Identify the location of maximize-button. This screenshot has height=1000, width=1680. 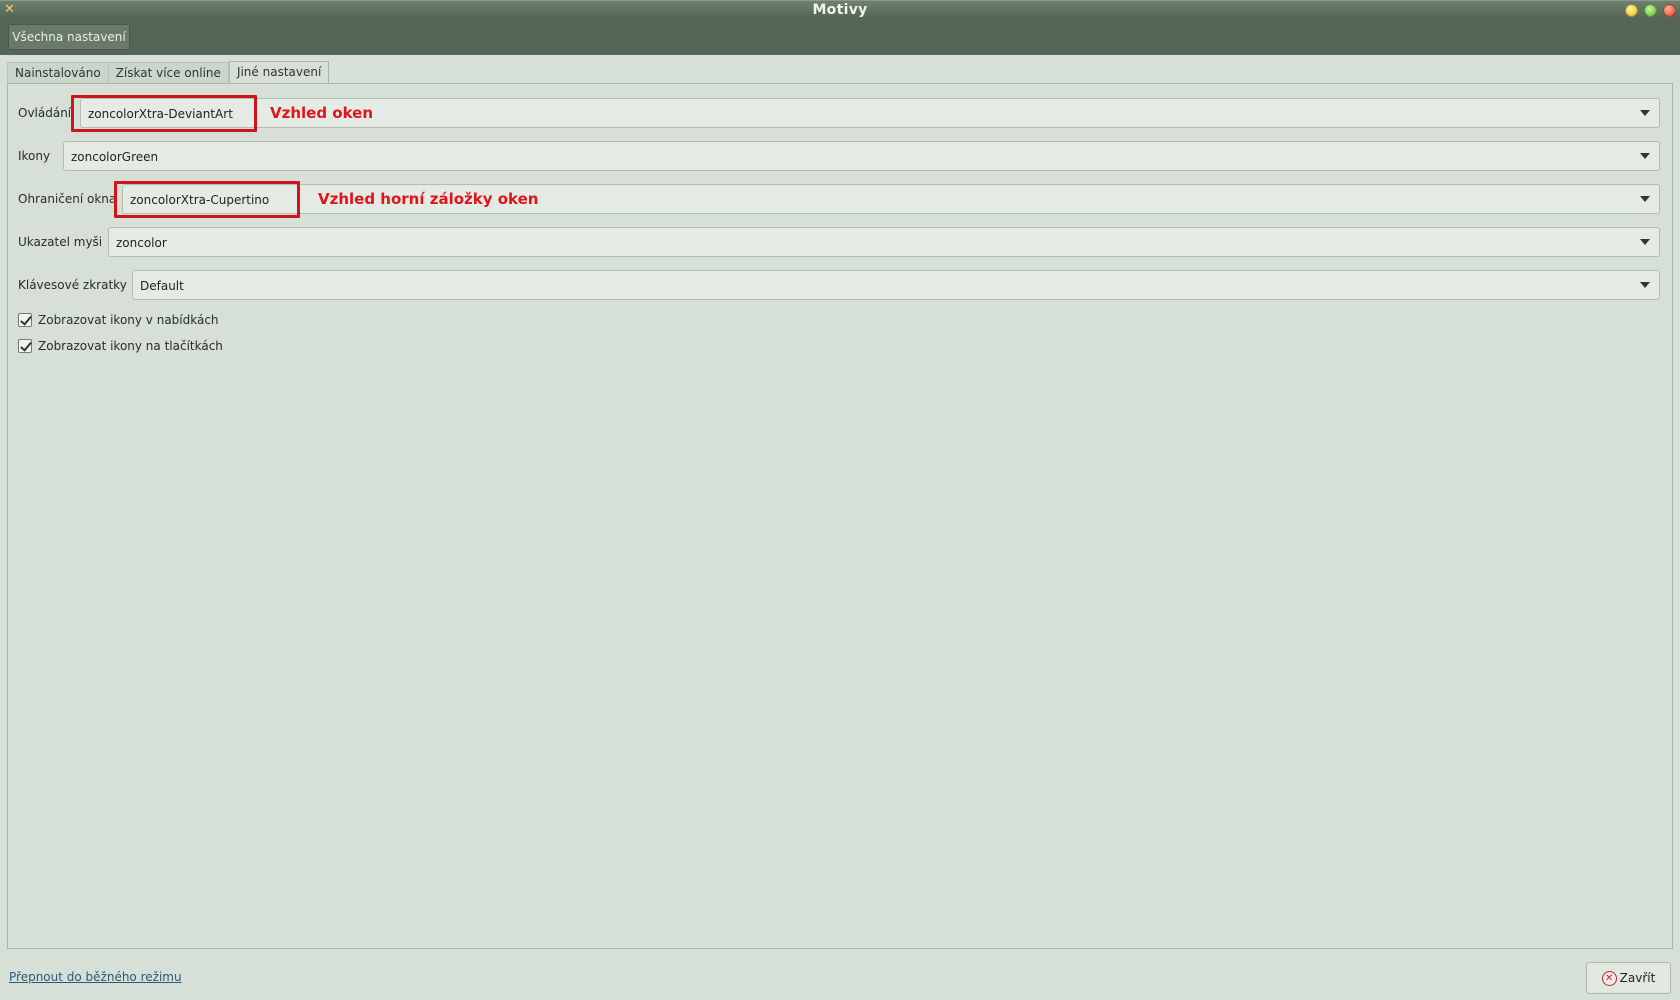
(1650, 10).